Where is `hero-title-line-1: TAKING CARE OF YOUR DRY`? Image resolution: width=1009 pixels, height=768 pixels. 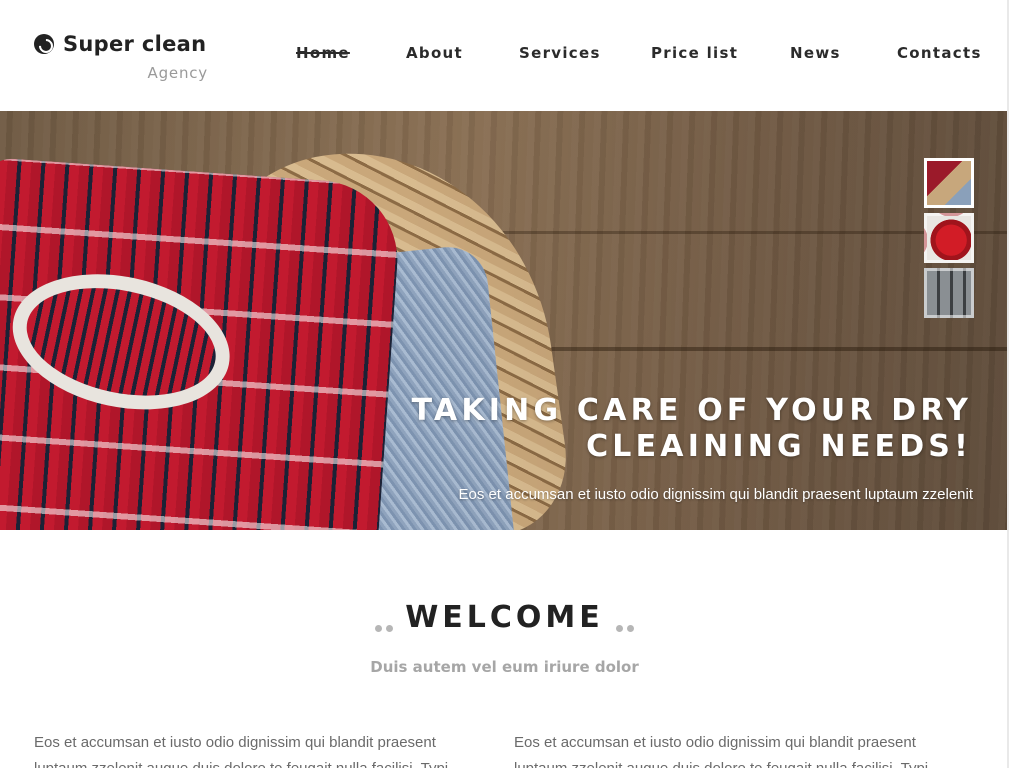
hero-title-line-1: TAKING CARE OF YOUR DRY is located at coordinates (691, 410).